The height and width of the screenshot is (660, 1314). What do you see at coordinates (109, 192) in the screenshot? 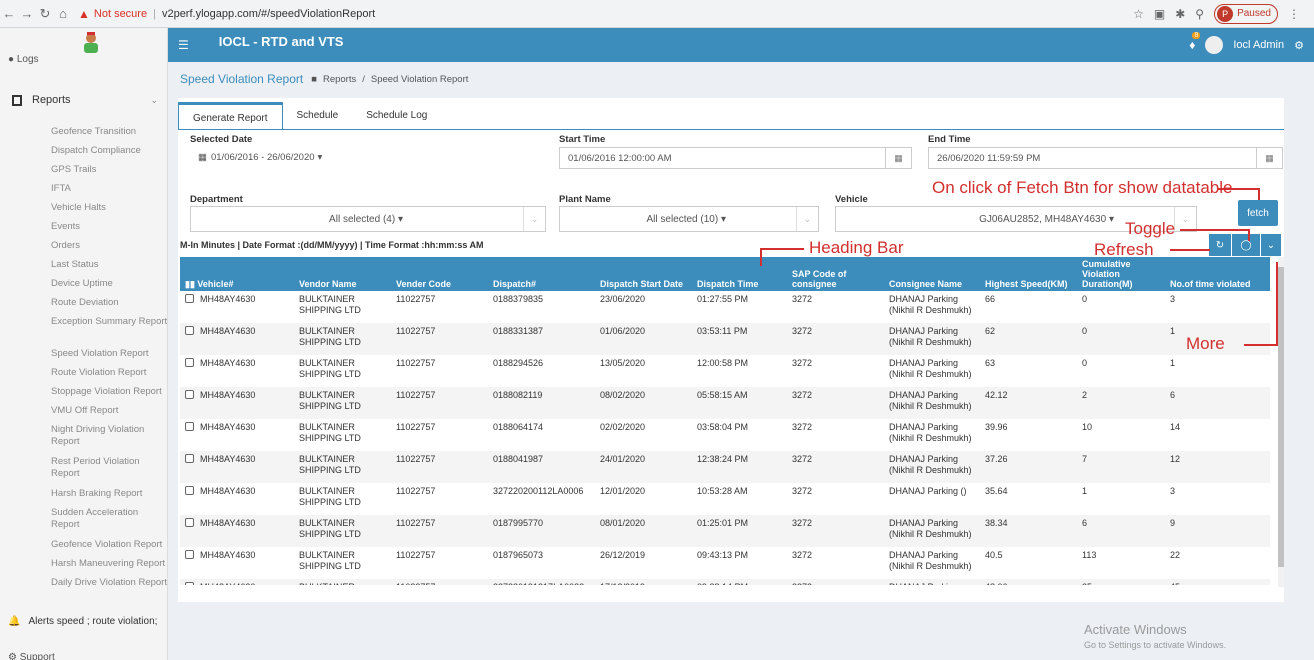
I see `sidebar-subitem: IFTA` at bounding box center [109, 192].